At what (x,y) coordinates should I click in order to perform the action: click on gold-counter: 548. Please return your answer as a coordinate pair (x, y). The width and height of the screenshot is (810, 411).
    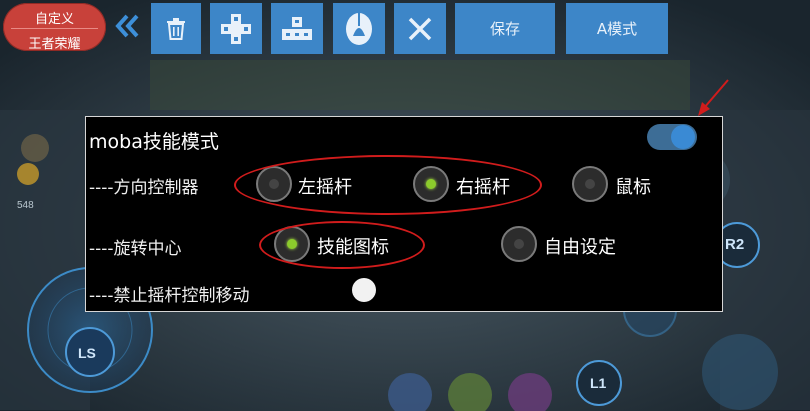
    Looking at the image, I should click on (25, 205).